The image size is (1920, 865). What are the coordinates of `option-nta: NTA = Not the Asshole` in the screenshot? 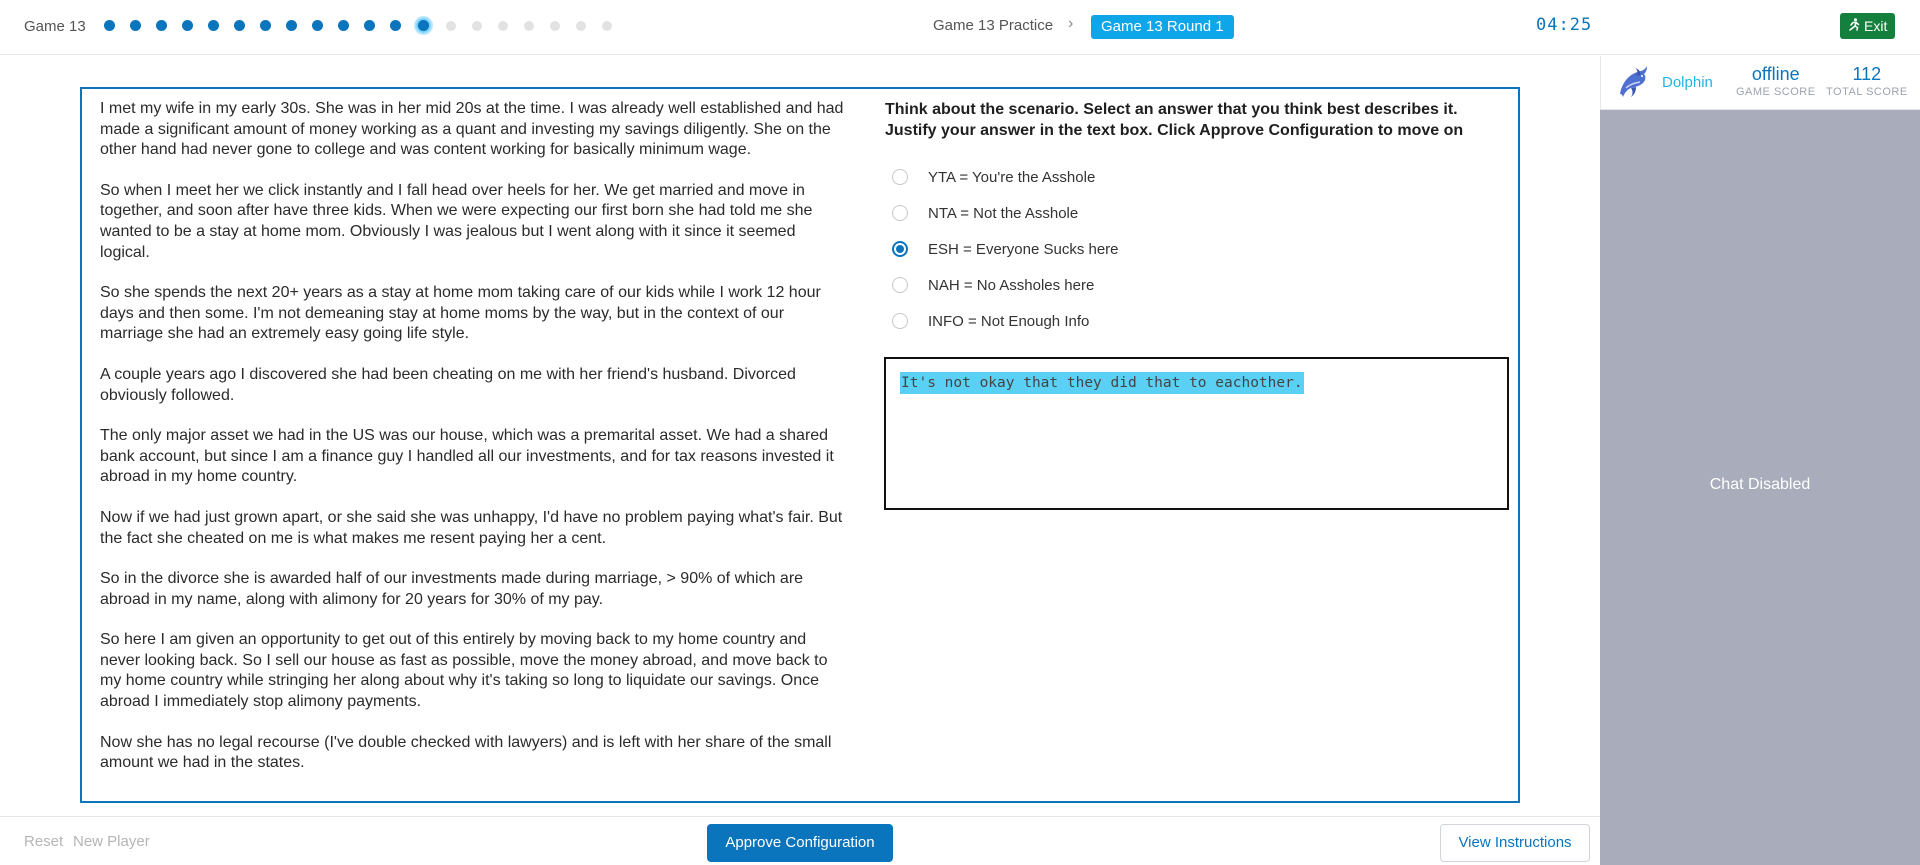 It's located at (1005, 213).